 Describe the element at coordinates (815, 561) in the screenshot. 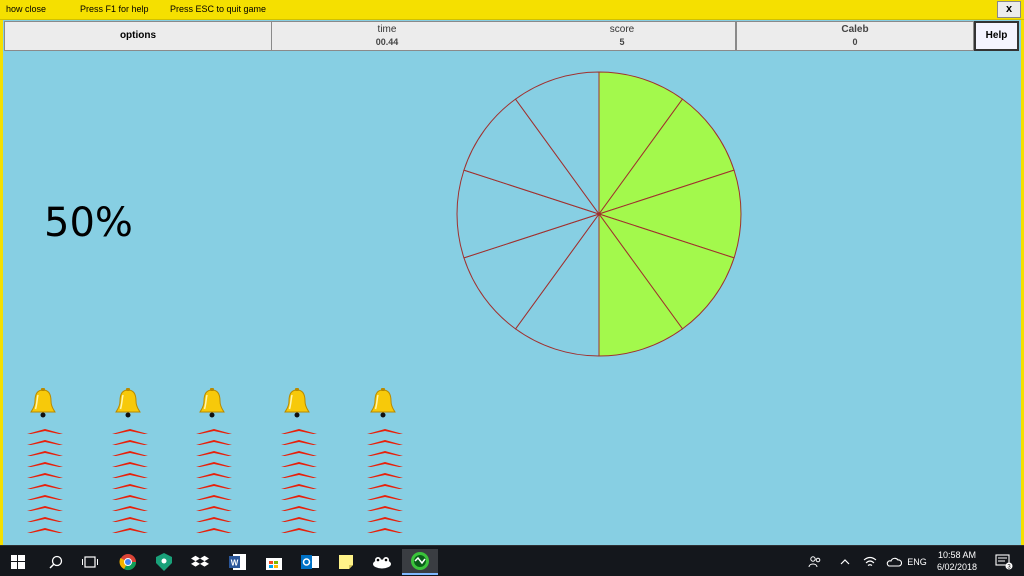

I see `people-icon` at that location.